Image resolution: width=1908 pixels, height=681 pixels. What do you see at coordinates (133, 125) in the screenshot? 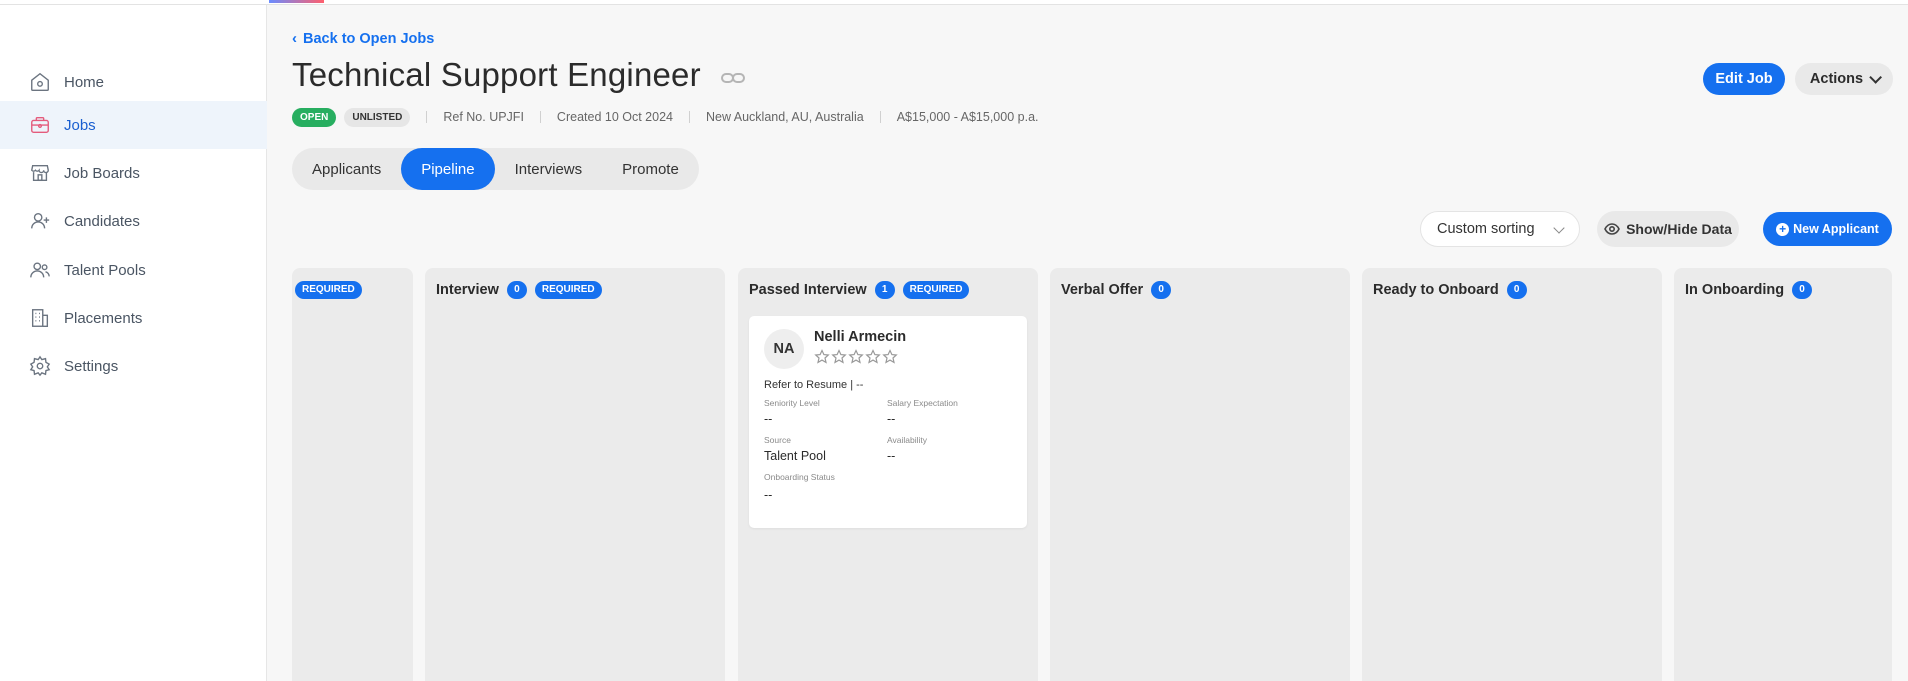
I see `sidebar-item-jobs: Jobs` at bounding box center [133, 125].